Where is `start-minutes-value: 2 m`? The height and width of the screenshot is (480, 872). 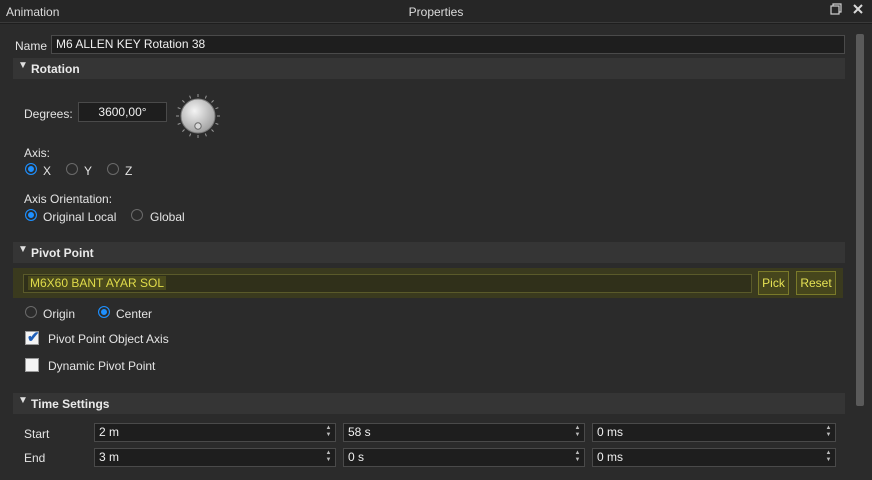
start-minutes-value: 2 m is located at coordinates (109, 432).